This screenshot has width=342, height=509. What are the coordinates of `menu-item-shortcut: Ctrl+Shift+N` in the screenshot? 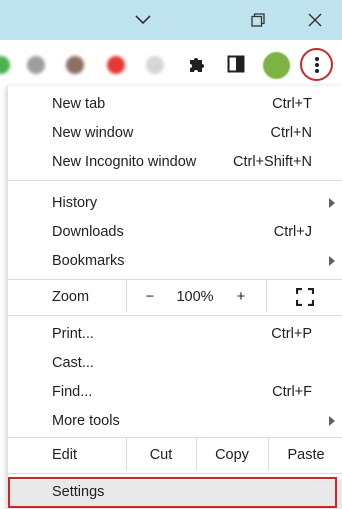 It's located at (272, 161).